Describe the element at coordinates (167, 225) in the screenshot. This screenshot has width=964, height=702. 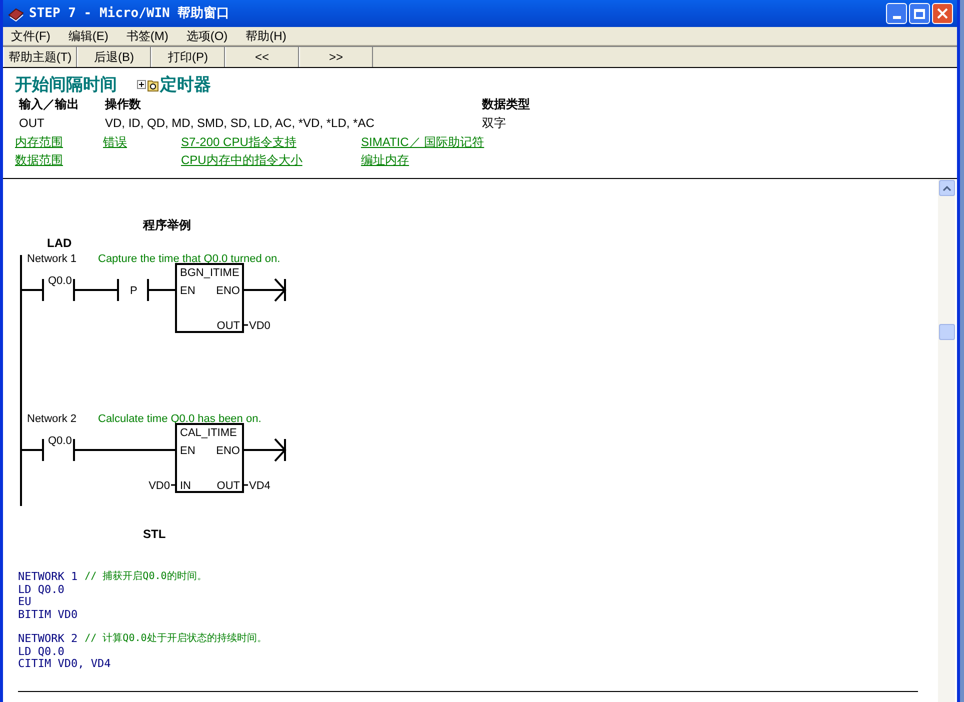
I see `example-heading: 程序举例` at that location.